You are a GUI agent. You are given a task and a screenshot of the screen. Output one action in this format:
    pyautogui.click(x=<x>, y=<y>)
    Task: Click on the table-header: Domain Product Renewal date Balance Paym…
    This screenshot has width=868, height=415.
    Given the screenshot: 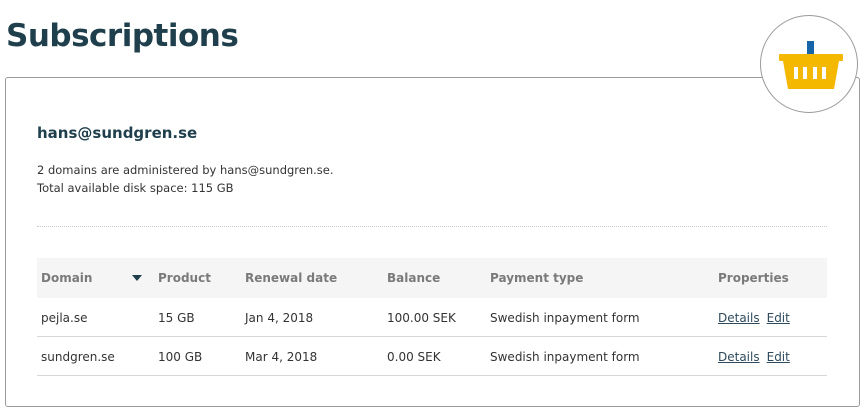 What is the action you would take?
    pyautogui.click(x=432, y=278)
    